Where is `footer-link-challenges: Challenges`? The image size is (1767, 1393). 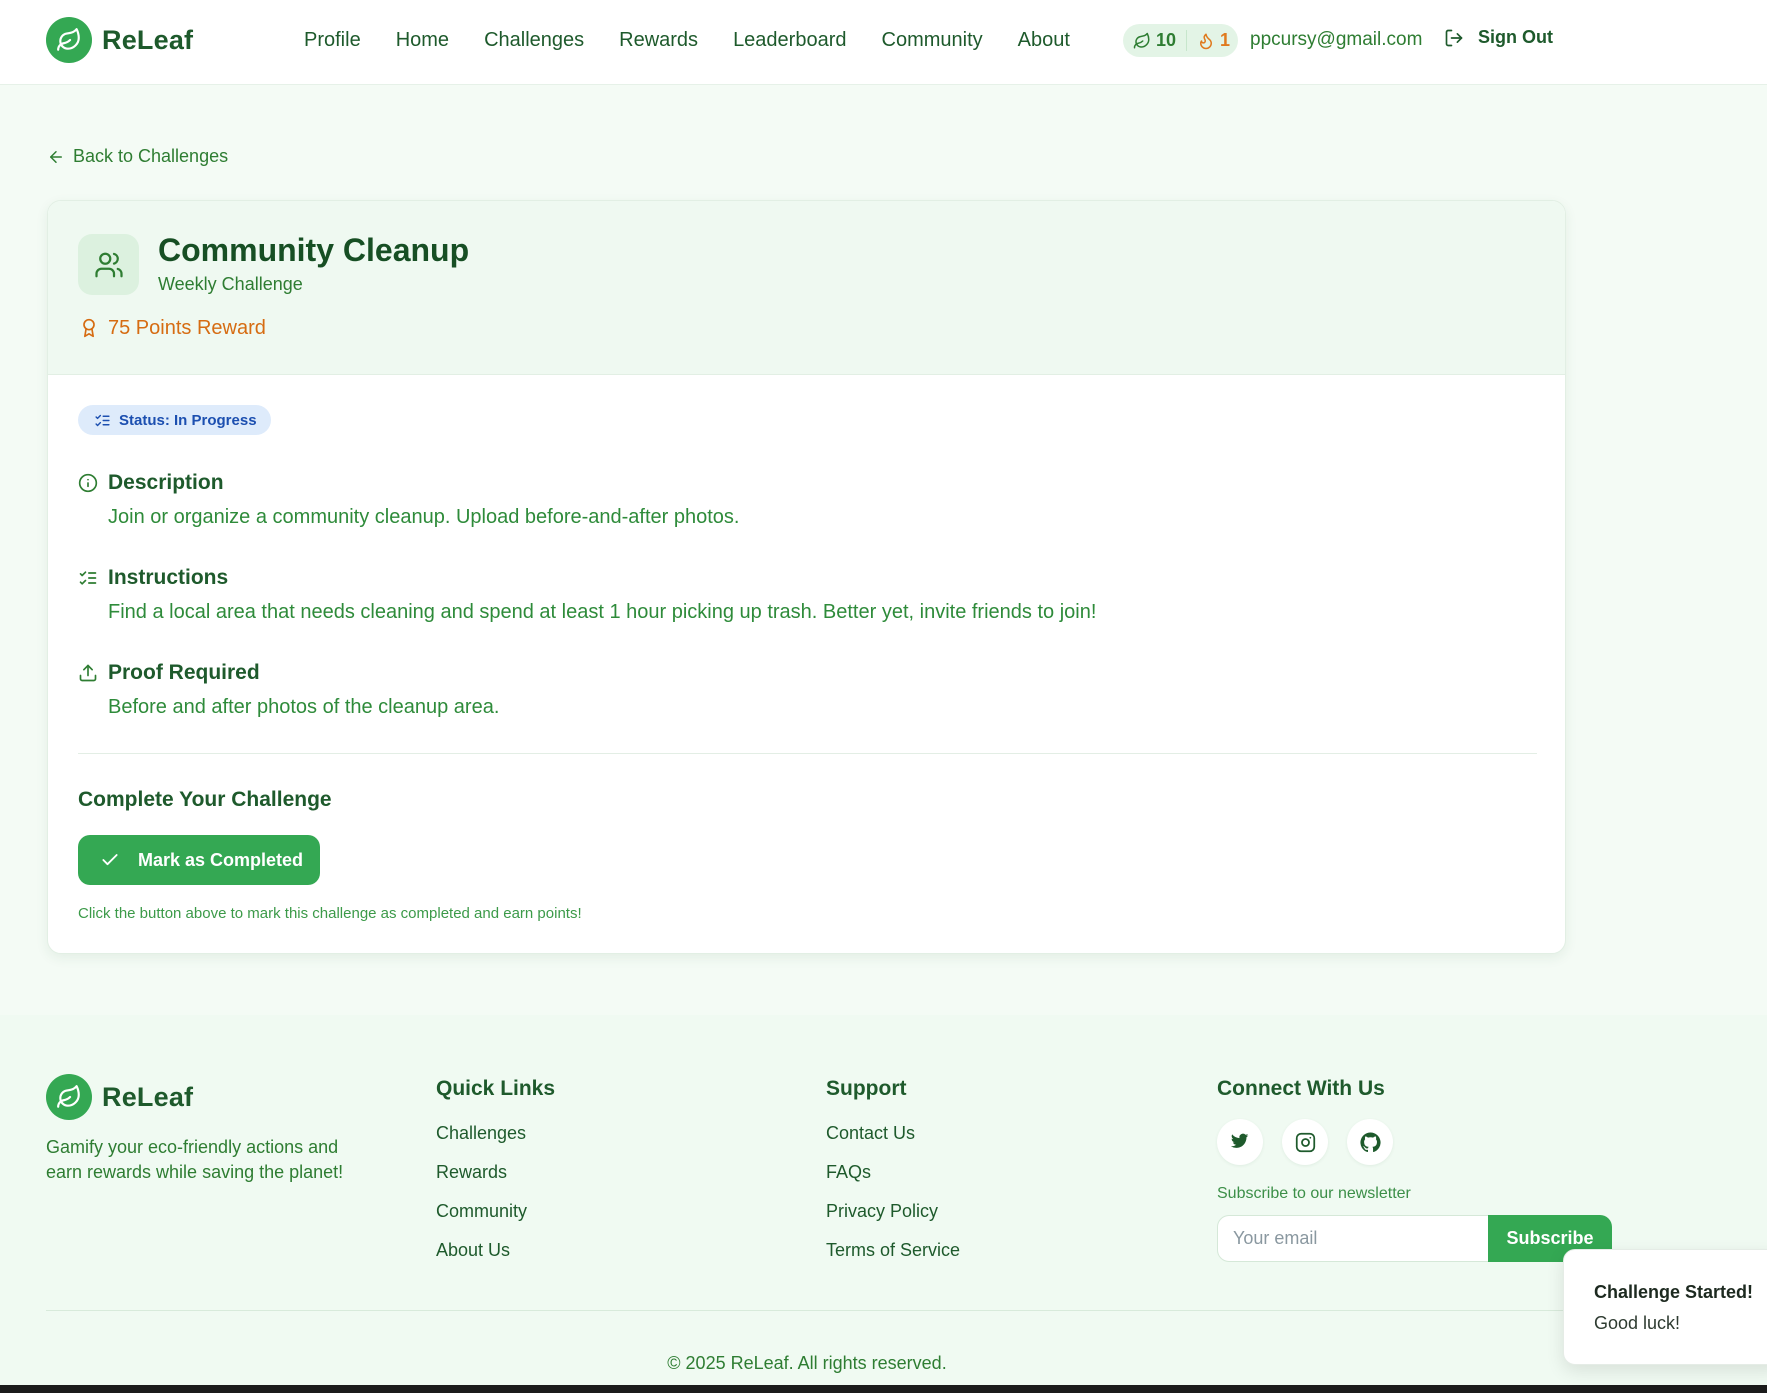 footer-link-challenges: Challenges is located at coordinates (495, 1133).